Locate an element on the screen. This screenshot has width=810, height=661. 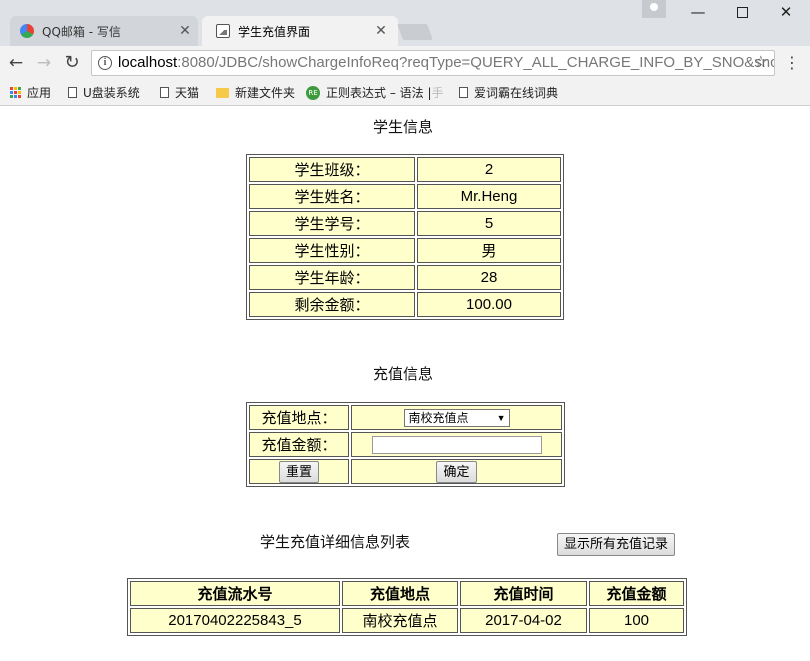
bookmark-new-folder: 新建文件夹 is located at coordinates (255, 92).